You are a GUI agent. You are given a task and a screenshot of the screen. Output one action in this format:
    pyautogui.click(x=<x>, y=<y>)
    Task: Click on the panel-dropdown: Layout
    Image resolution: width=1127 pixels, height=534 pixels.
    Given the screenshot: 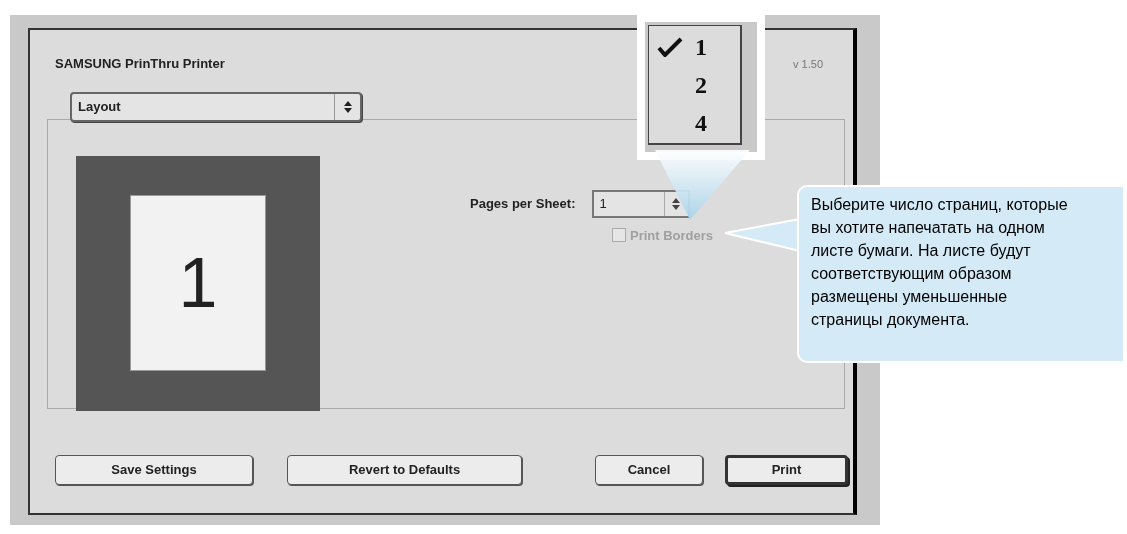 What is the action you would take?
    pyautogui.click(x=216, y=106)
    